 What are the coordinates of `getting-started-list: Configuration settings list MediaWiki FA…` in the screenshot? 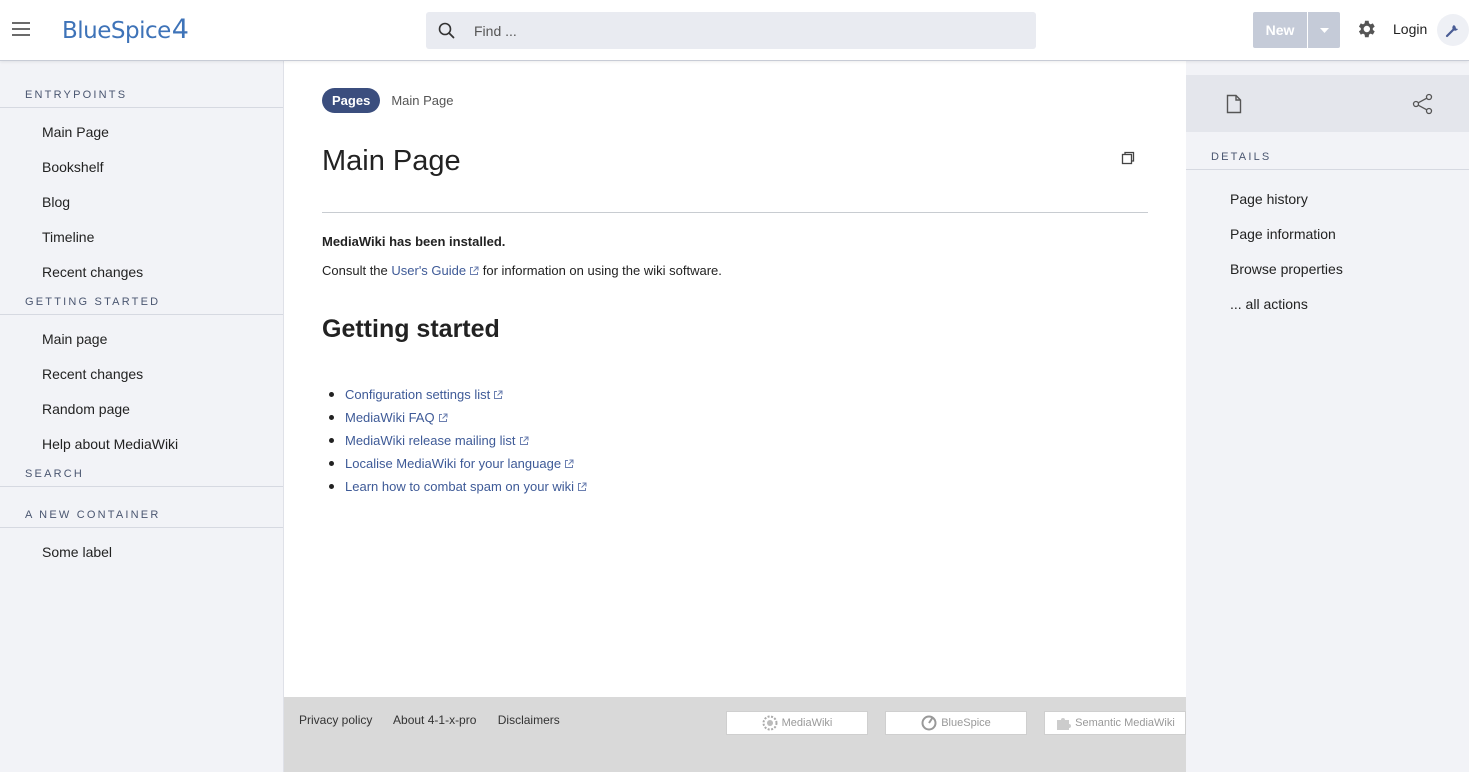 It's located at (454, 440).